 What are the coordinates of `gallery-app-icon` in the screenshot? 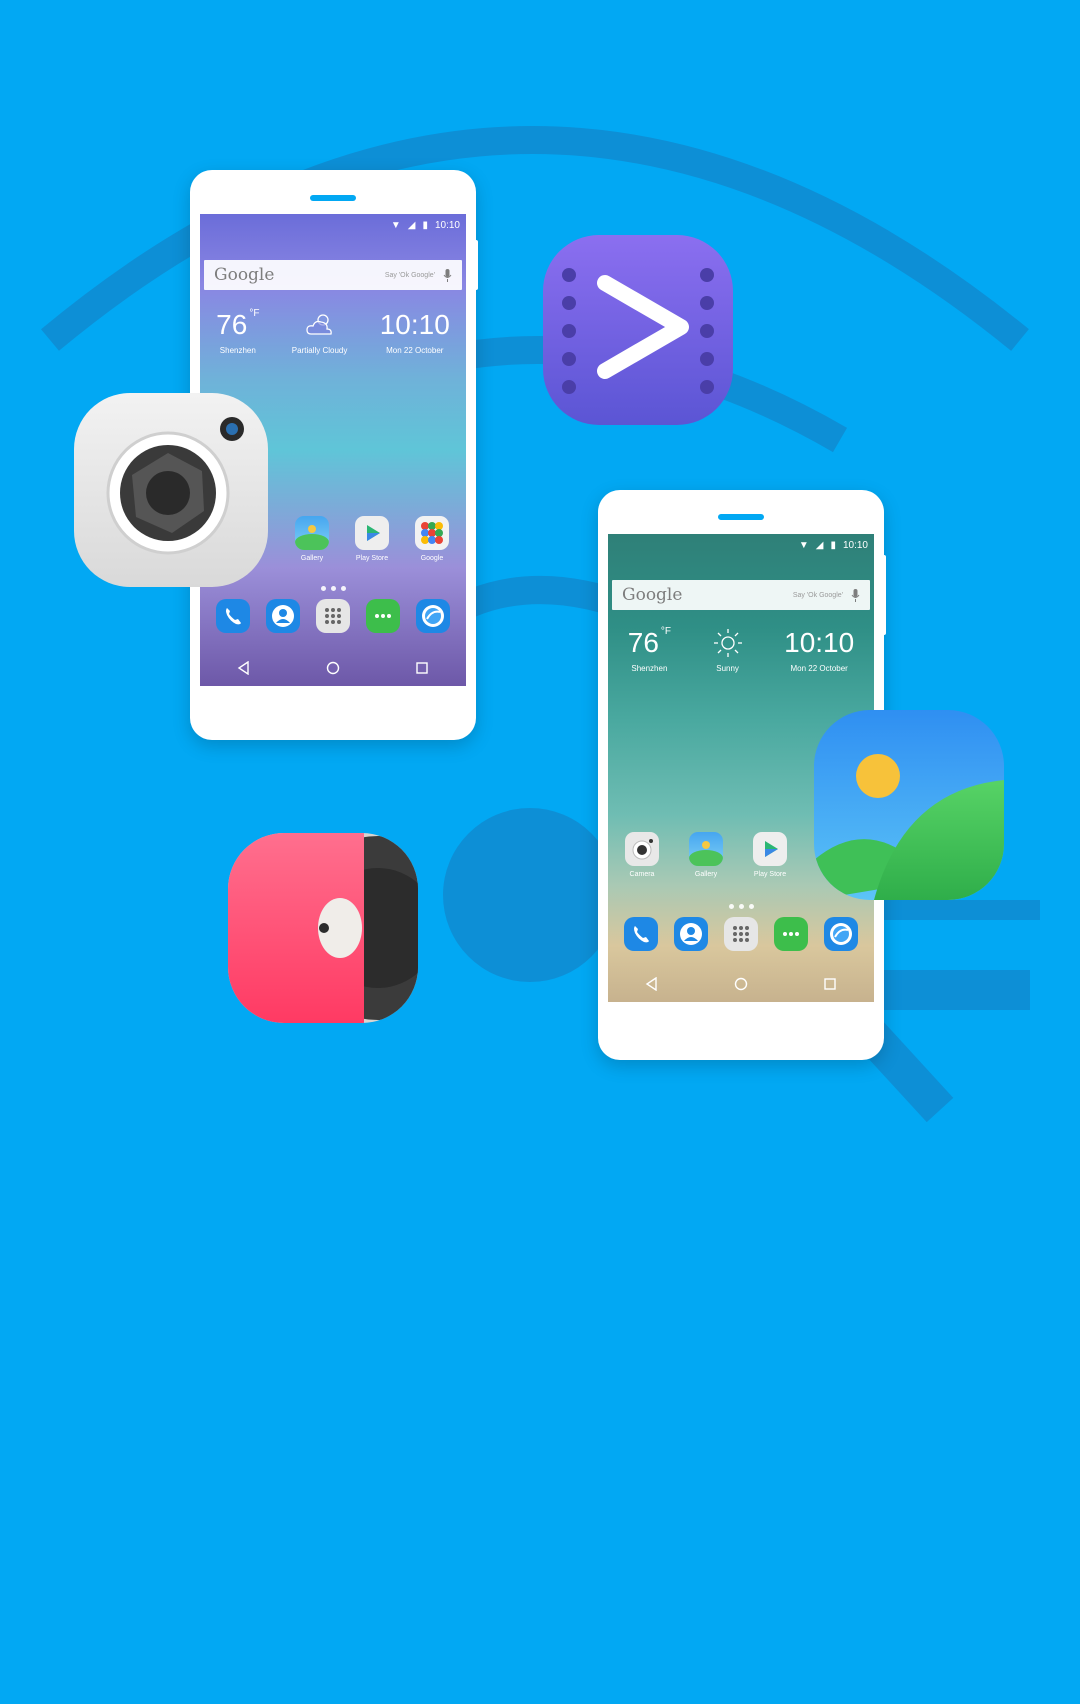 It's located at (909, 805).